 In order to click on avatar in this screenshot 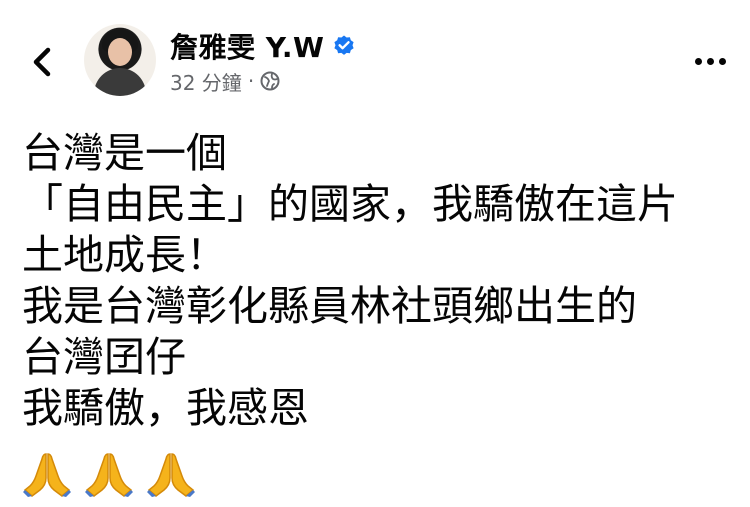, I will do `click(120, 60)`.